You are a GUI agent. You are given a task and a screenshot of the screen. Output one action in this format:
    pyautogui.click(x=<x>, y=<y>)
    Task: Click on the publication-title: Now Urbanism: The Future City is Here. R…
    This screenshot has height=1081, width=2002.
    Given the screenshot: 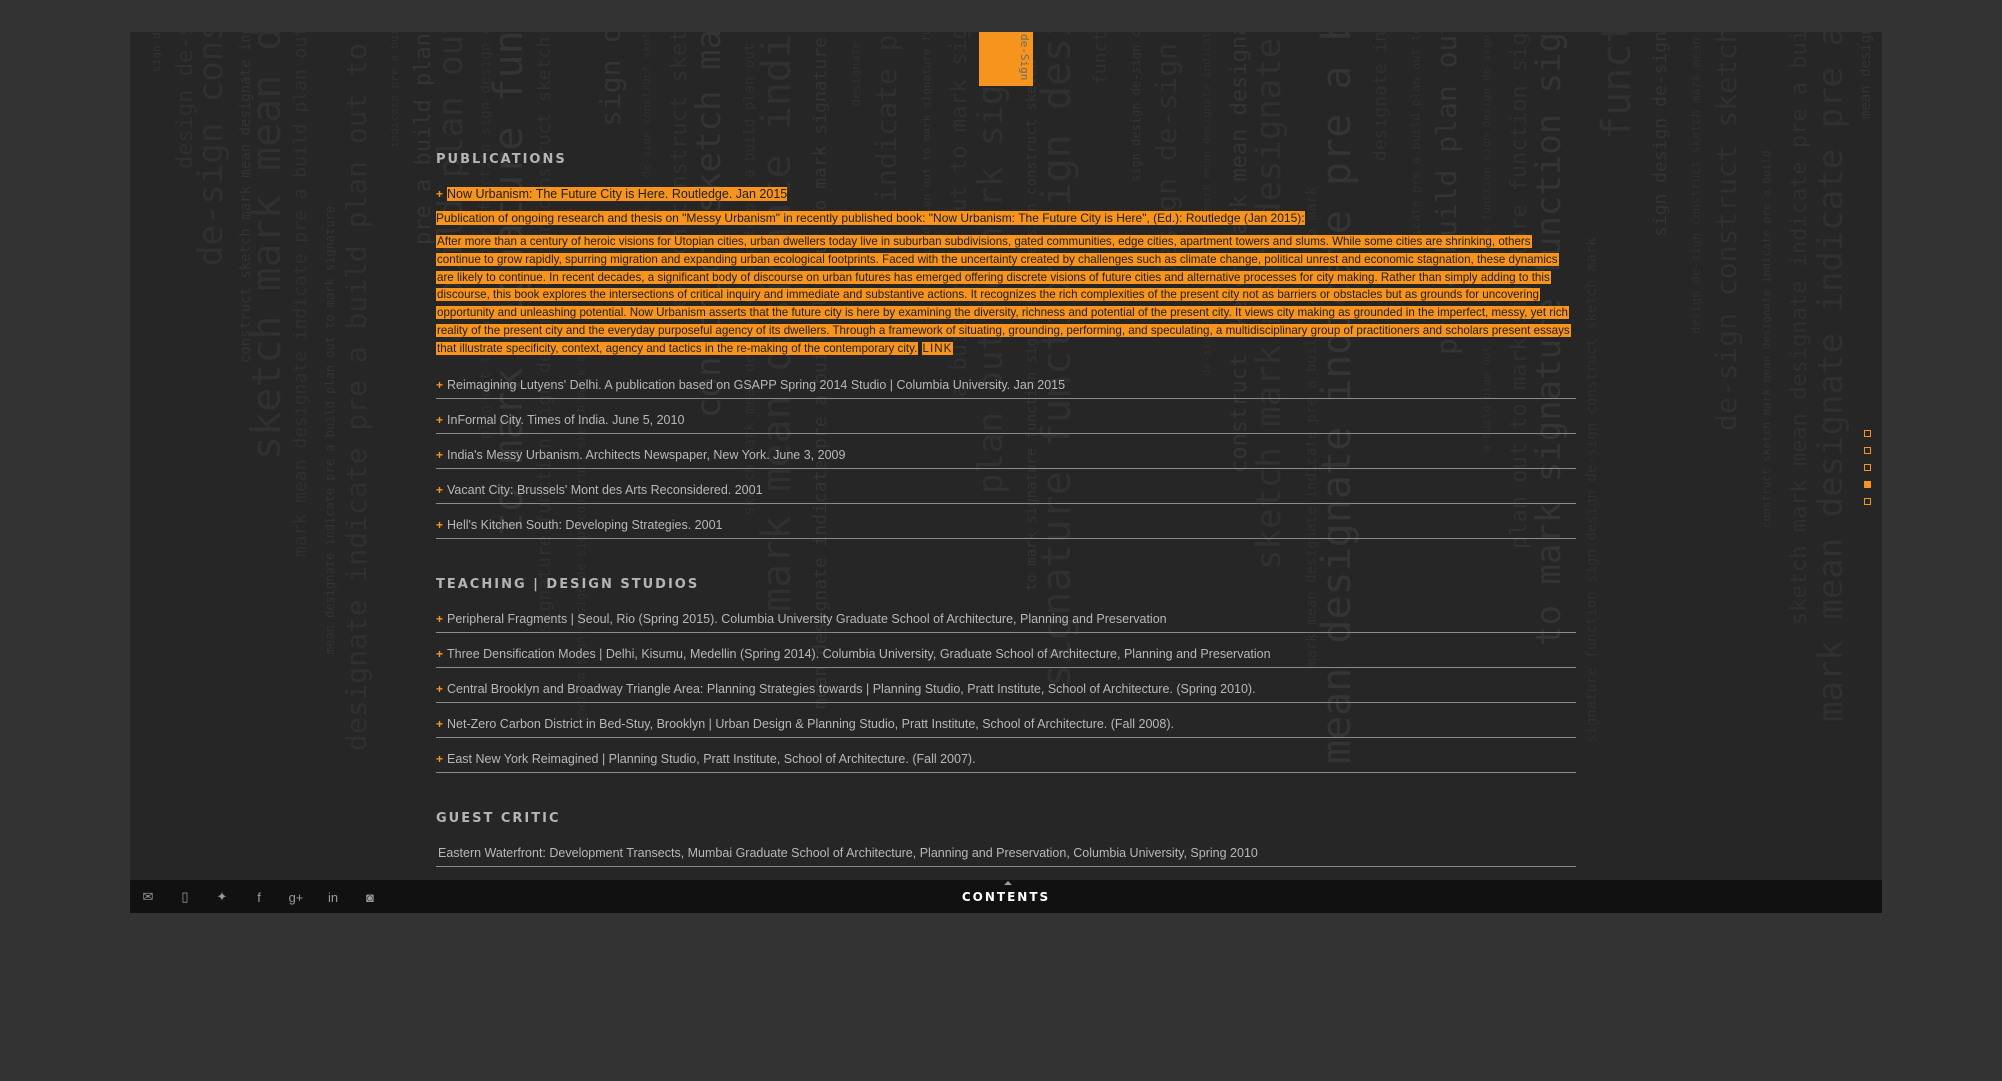 What is the action you would take?
    pyautogui.click(x=617, y=194)
    